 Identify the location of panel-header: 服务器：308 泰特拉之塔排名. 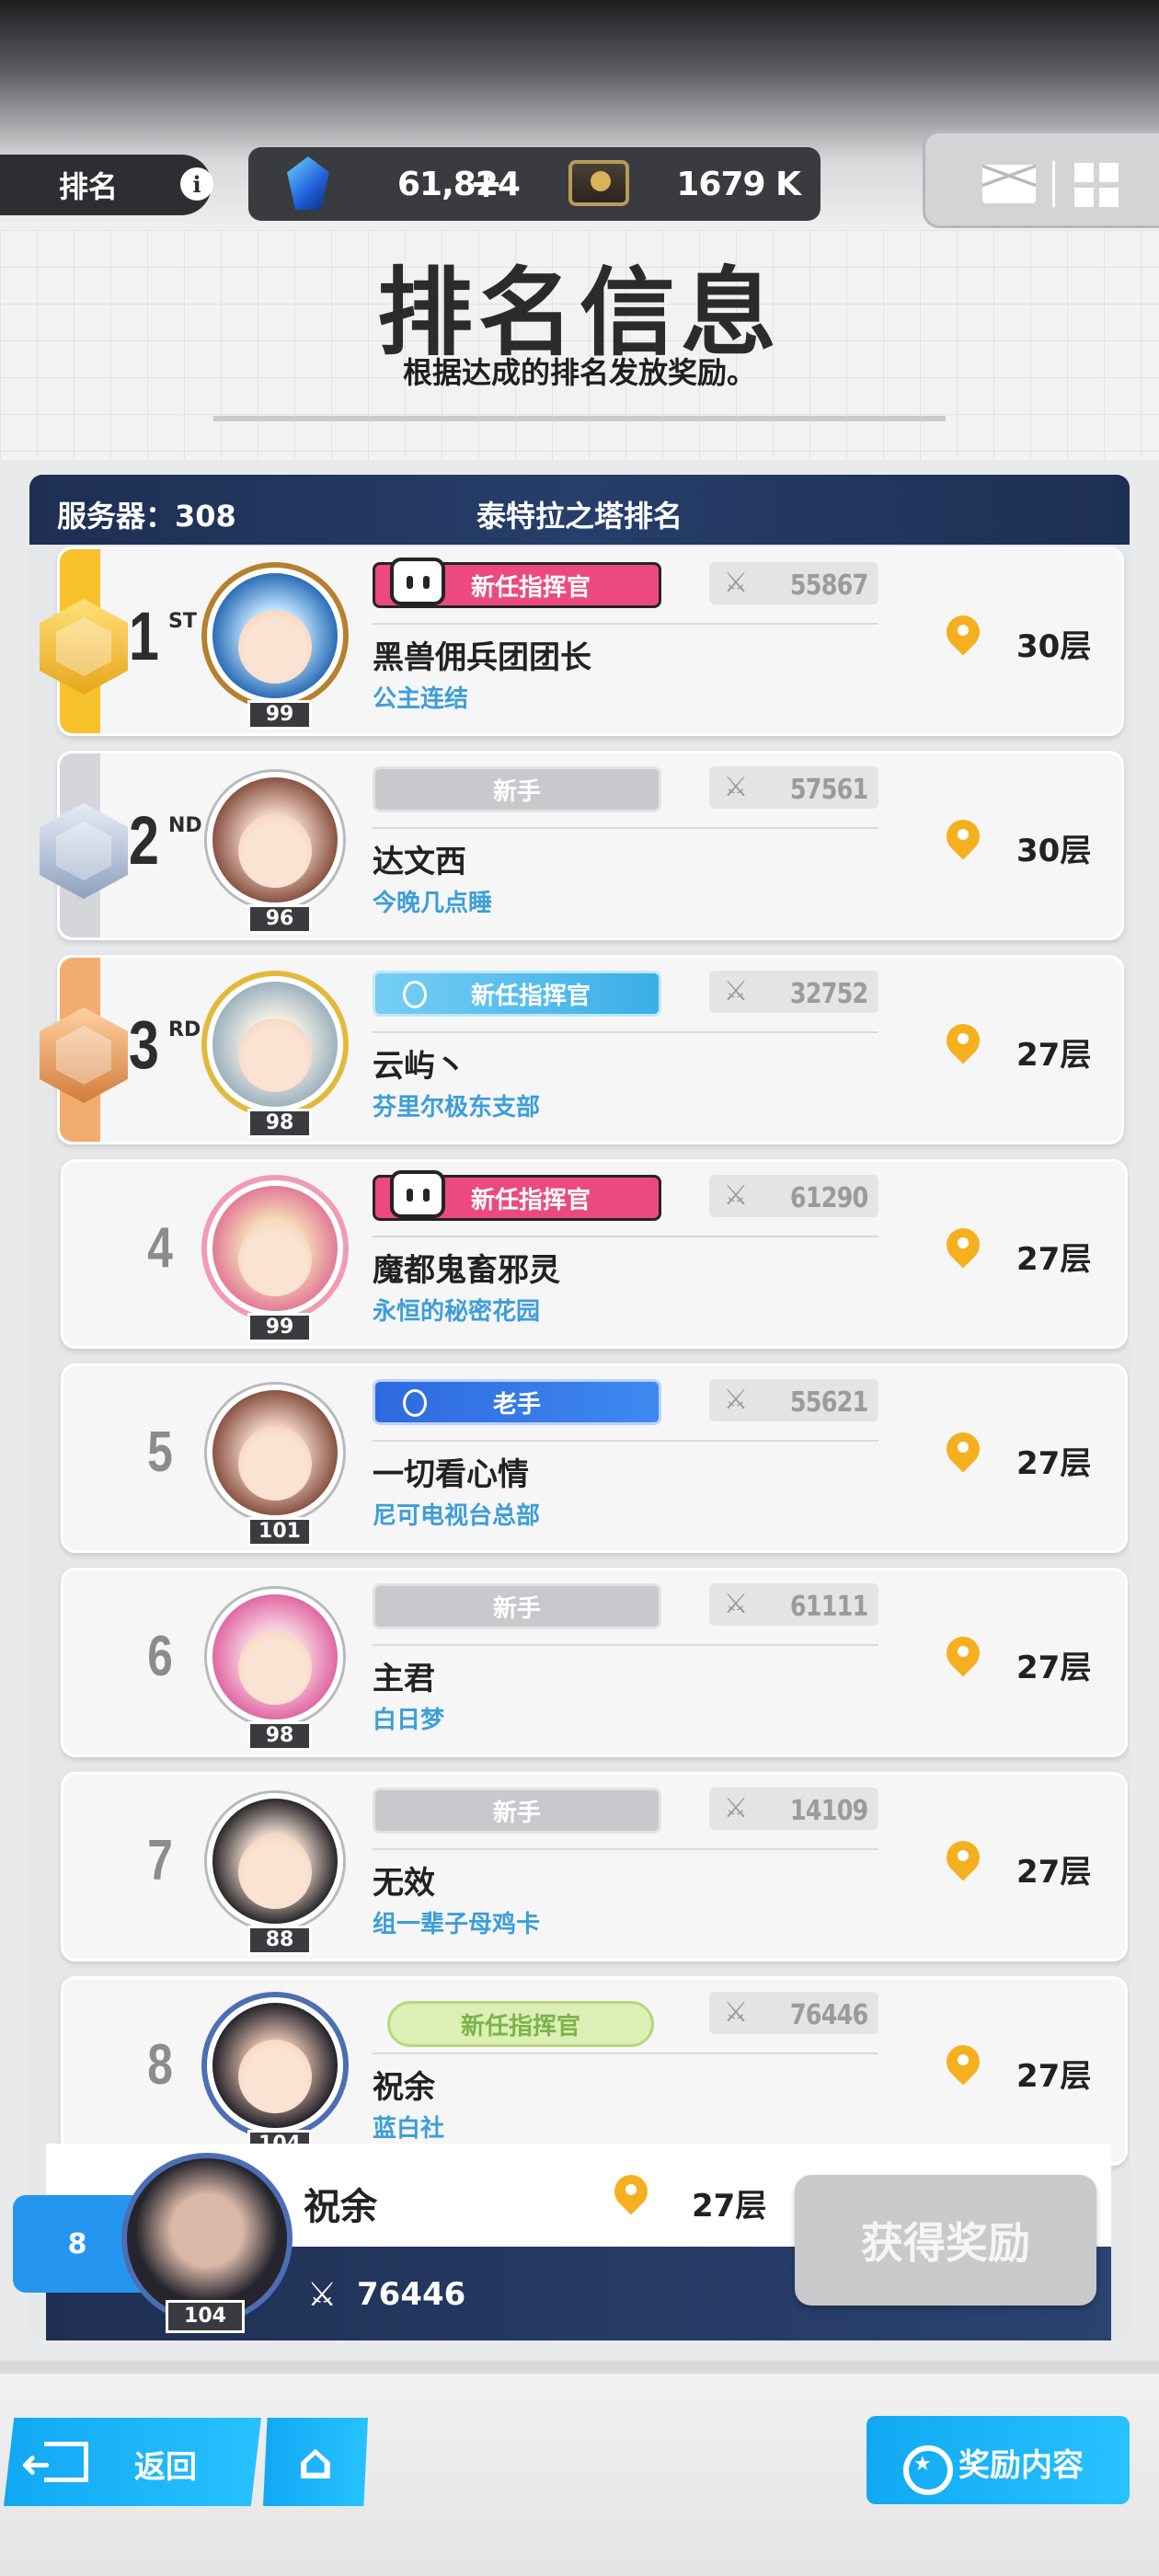
(579, 510).